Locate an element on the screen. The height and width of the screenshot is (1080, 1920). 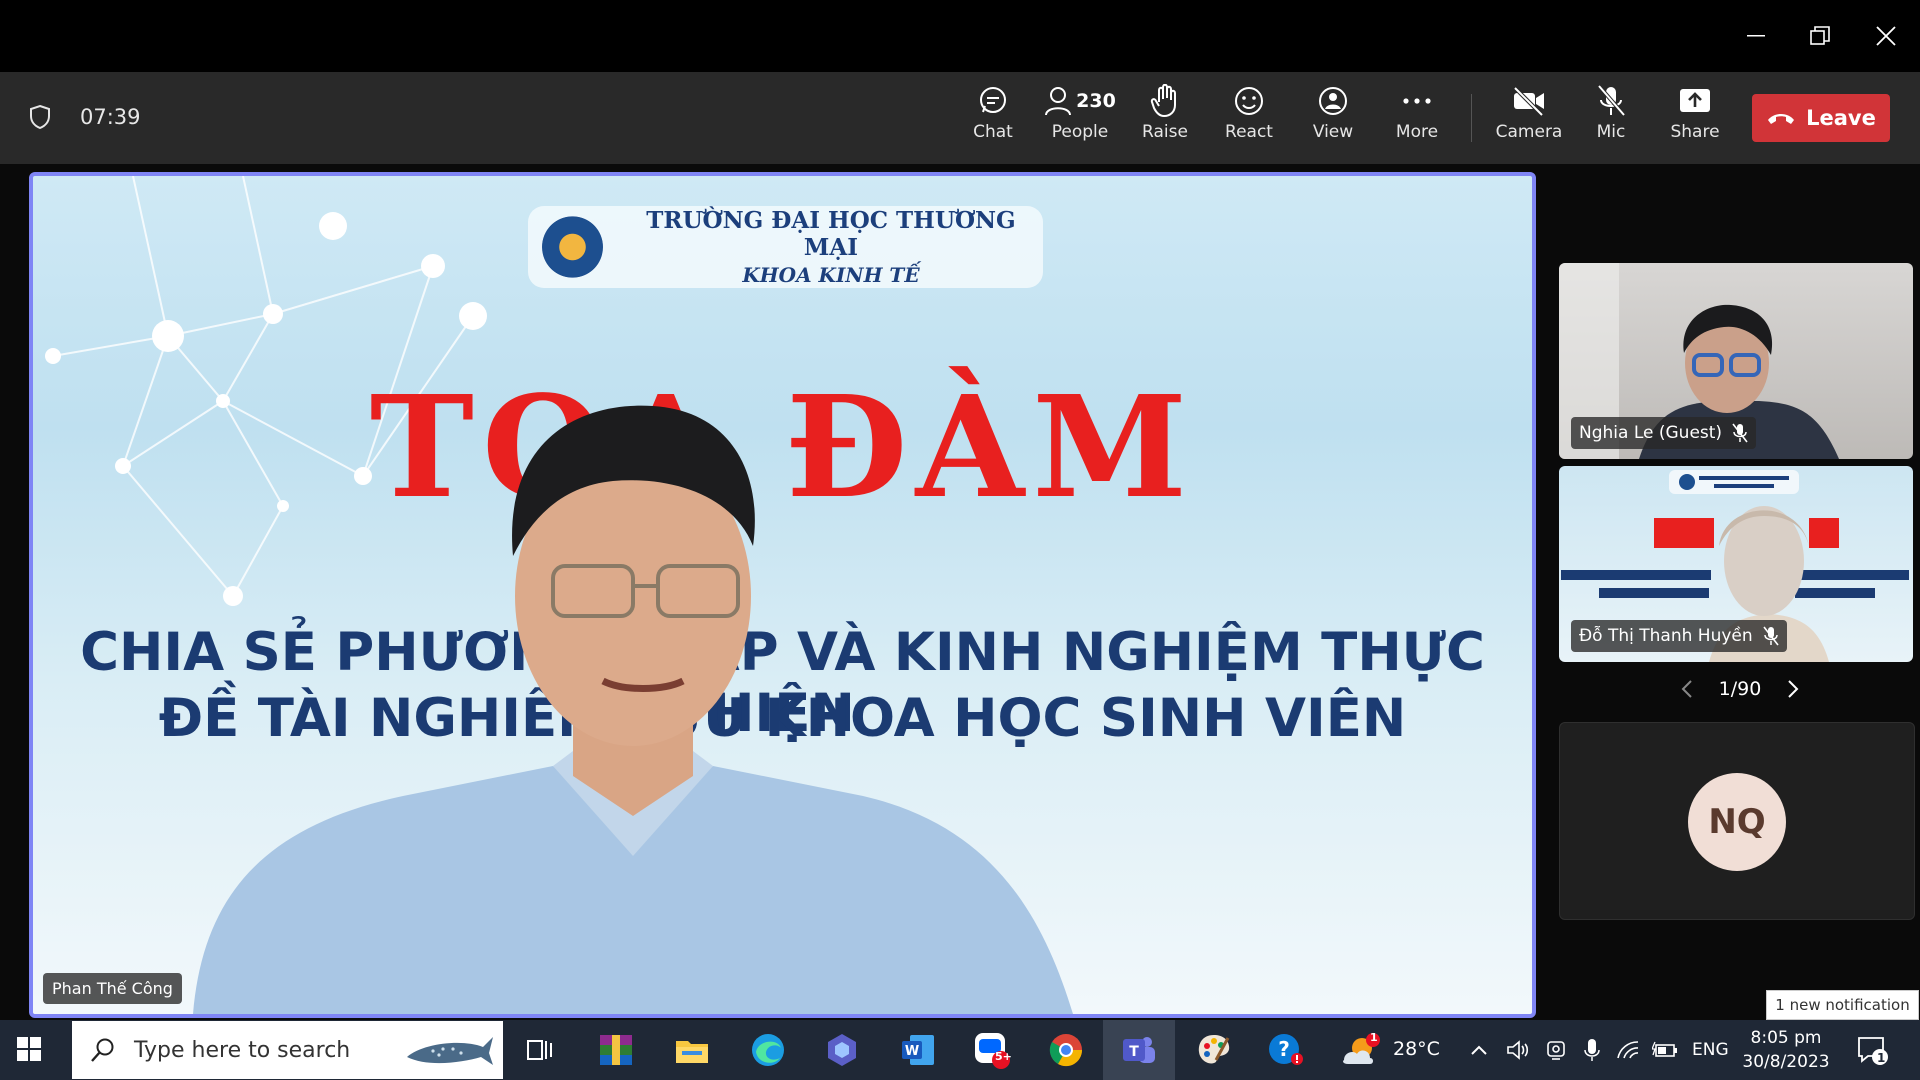
notification-center-button: 1 is located at coordinates (1872, 1050).